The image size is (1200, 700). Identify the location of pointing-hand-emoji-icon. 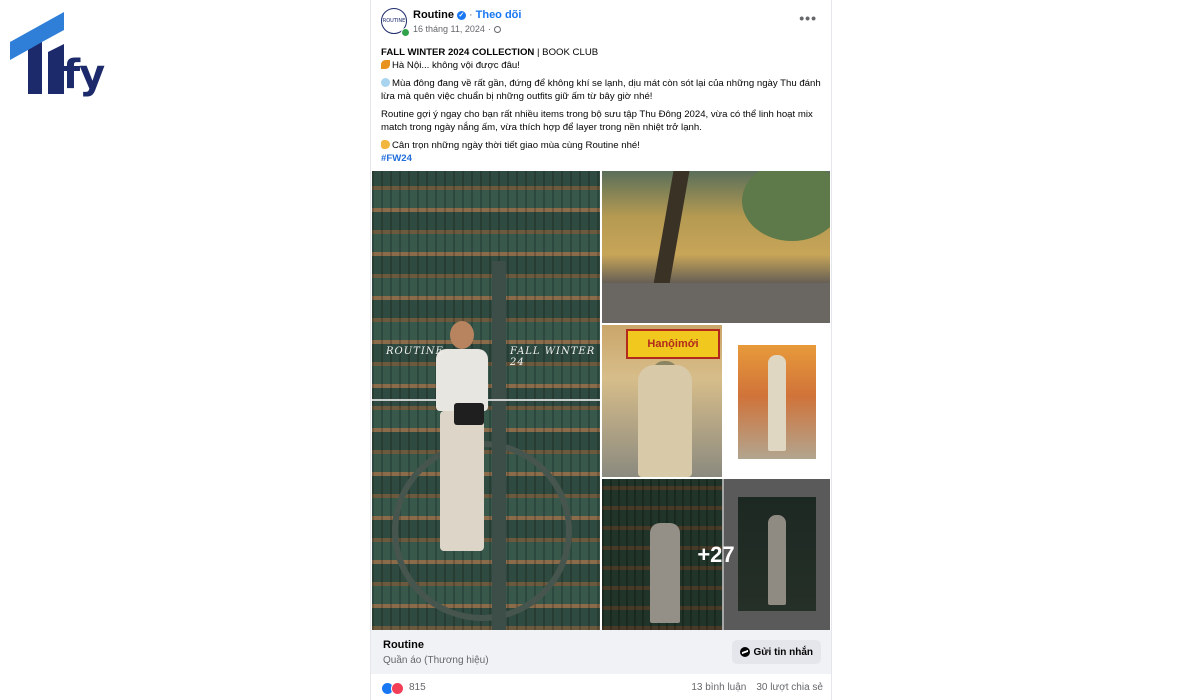
(385, 144).